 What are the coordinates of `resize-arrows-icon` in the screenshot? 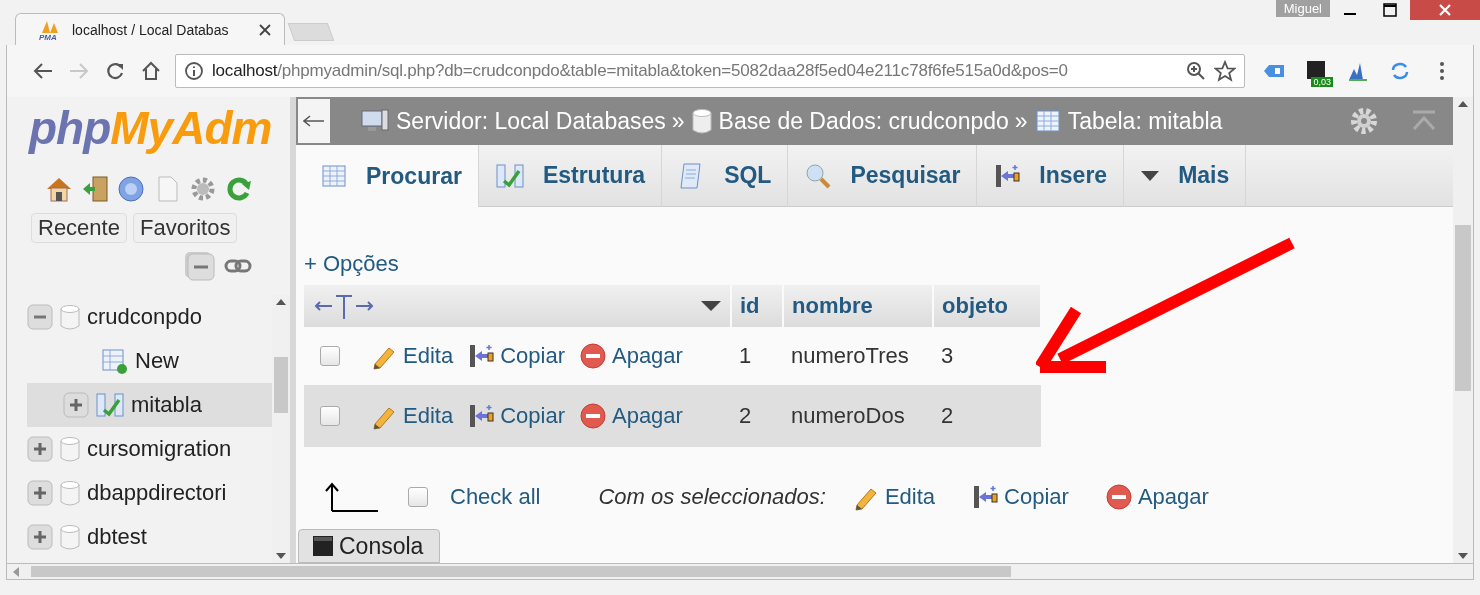 It's located at (344, 306).